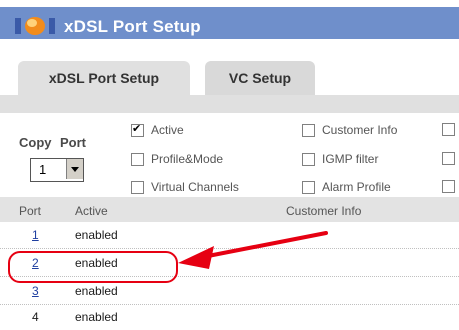 The image size is (459, 330). Describe the element at coordinates (253, 250) in the screenshot. I see `annotation-arrow` at that location.